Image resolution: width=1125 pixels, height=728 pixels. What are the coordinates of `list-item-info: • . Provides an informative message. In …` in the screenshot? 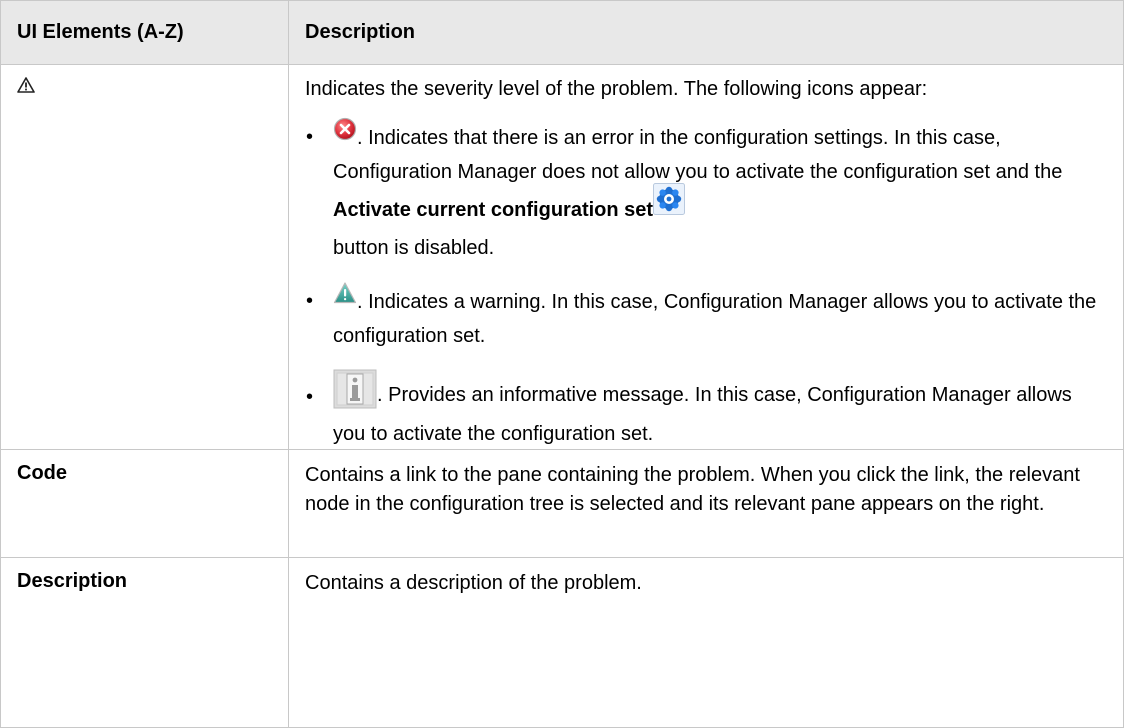 It's located at (707, 409).